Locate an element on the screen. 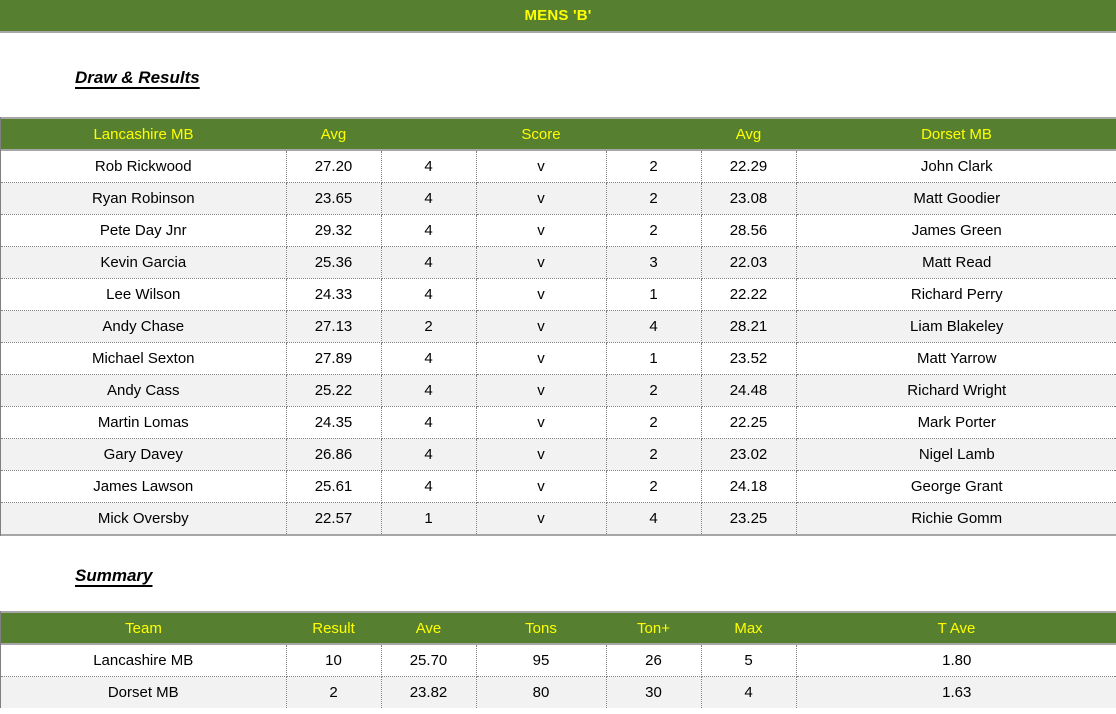  result-cell-home_player: Andy Chase is located at coordinates (144, 326).